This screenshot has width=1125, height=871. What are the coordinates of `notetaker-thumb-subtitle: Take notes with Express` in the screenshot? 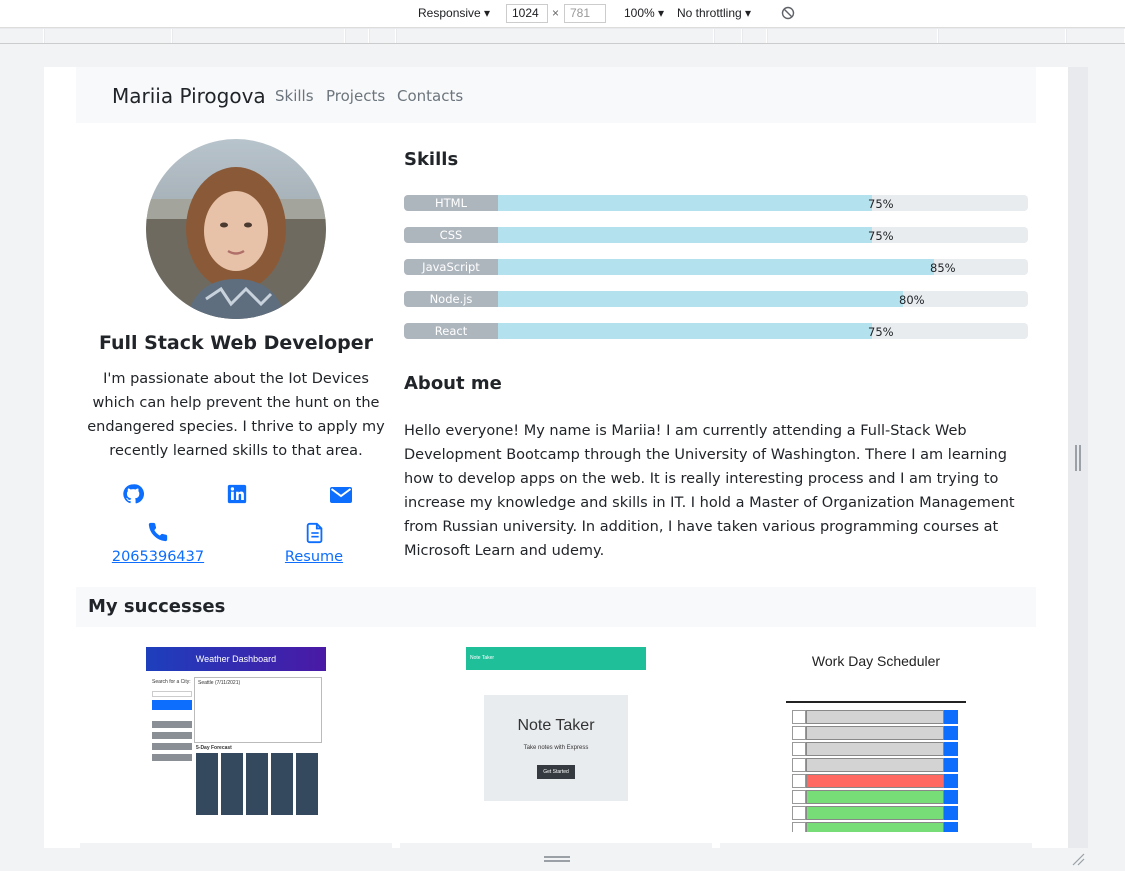 It's located at (556, 748).